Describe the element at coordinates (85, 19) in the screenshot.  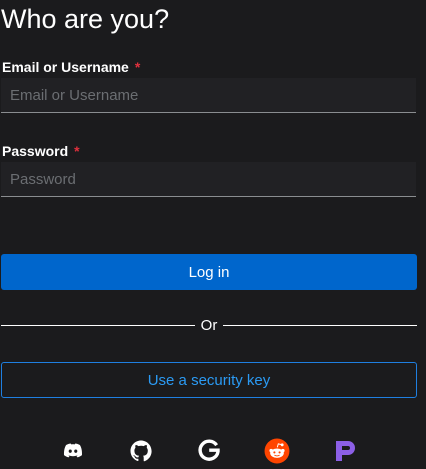
I see `page-title: Who are you?` at that location.